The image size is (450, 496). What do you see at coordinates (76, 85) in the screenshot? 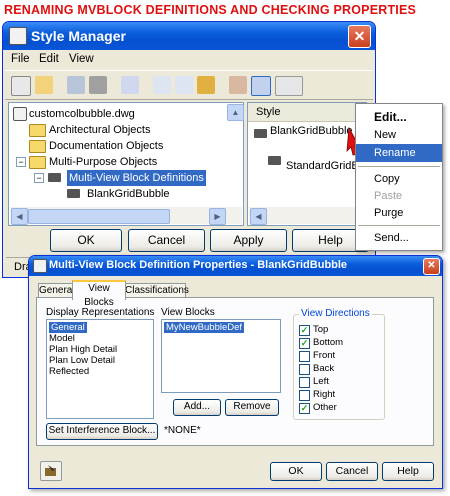
I see `copy-icon` at bounding box center [76, 85].